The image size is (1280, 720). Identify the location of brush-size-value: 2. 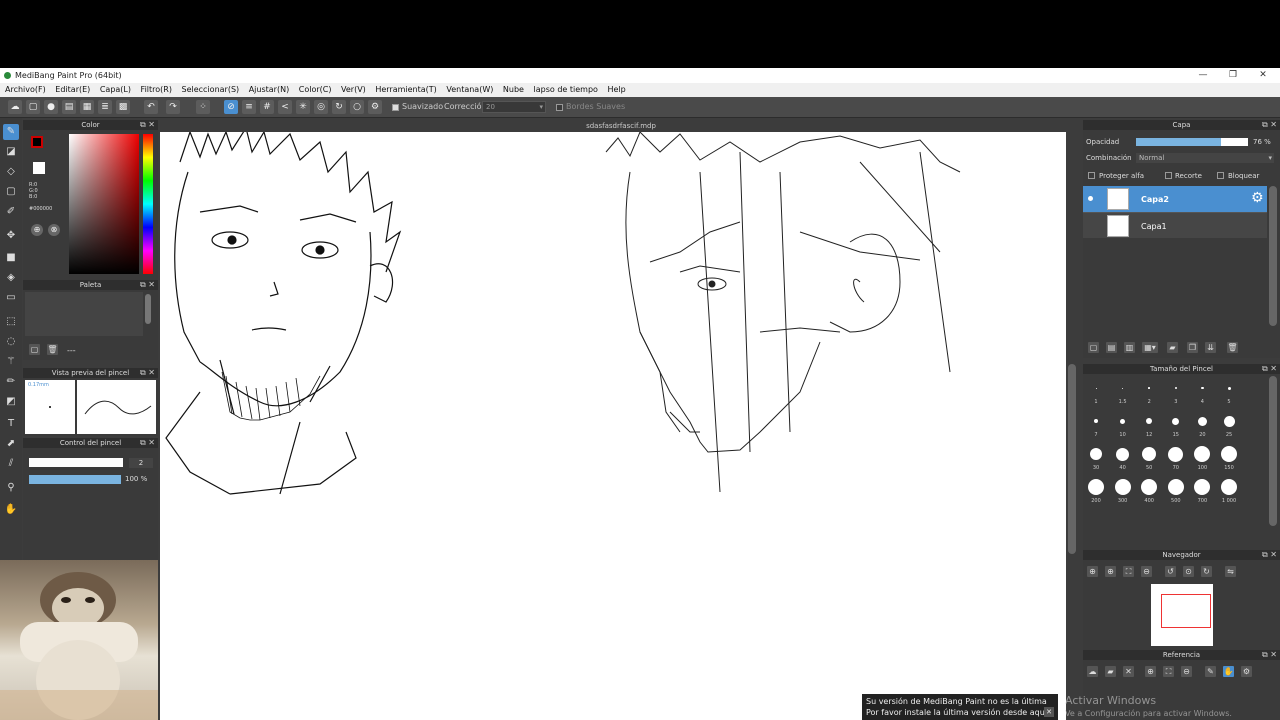
(141, 463).